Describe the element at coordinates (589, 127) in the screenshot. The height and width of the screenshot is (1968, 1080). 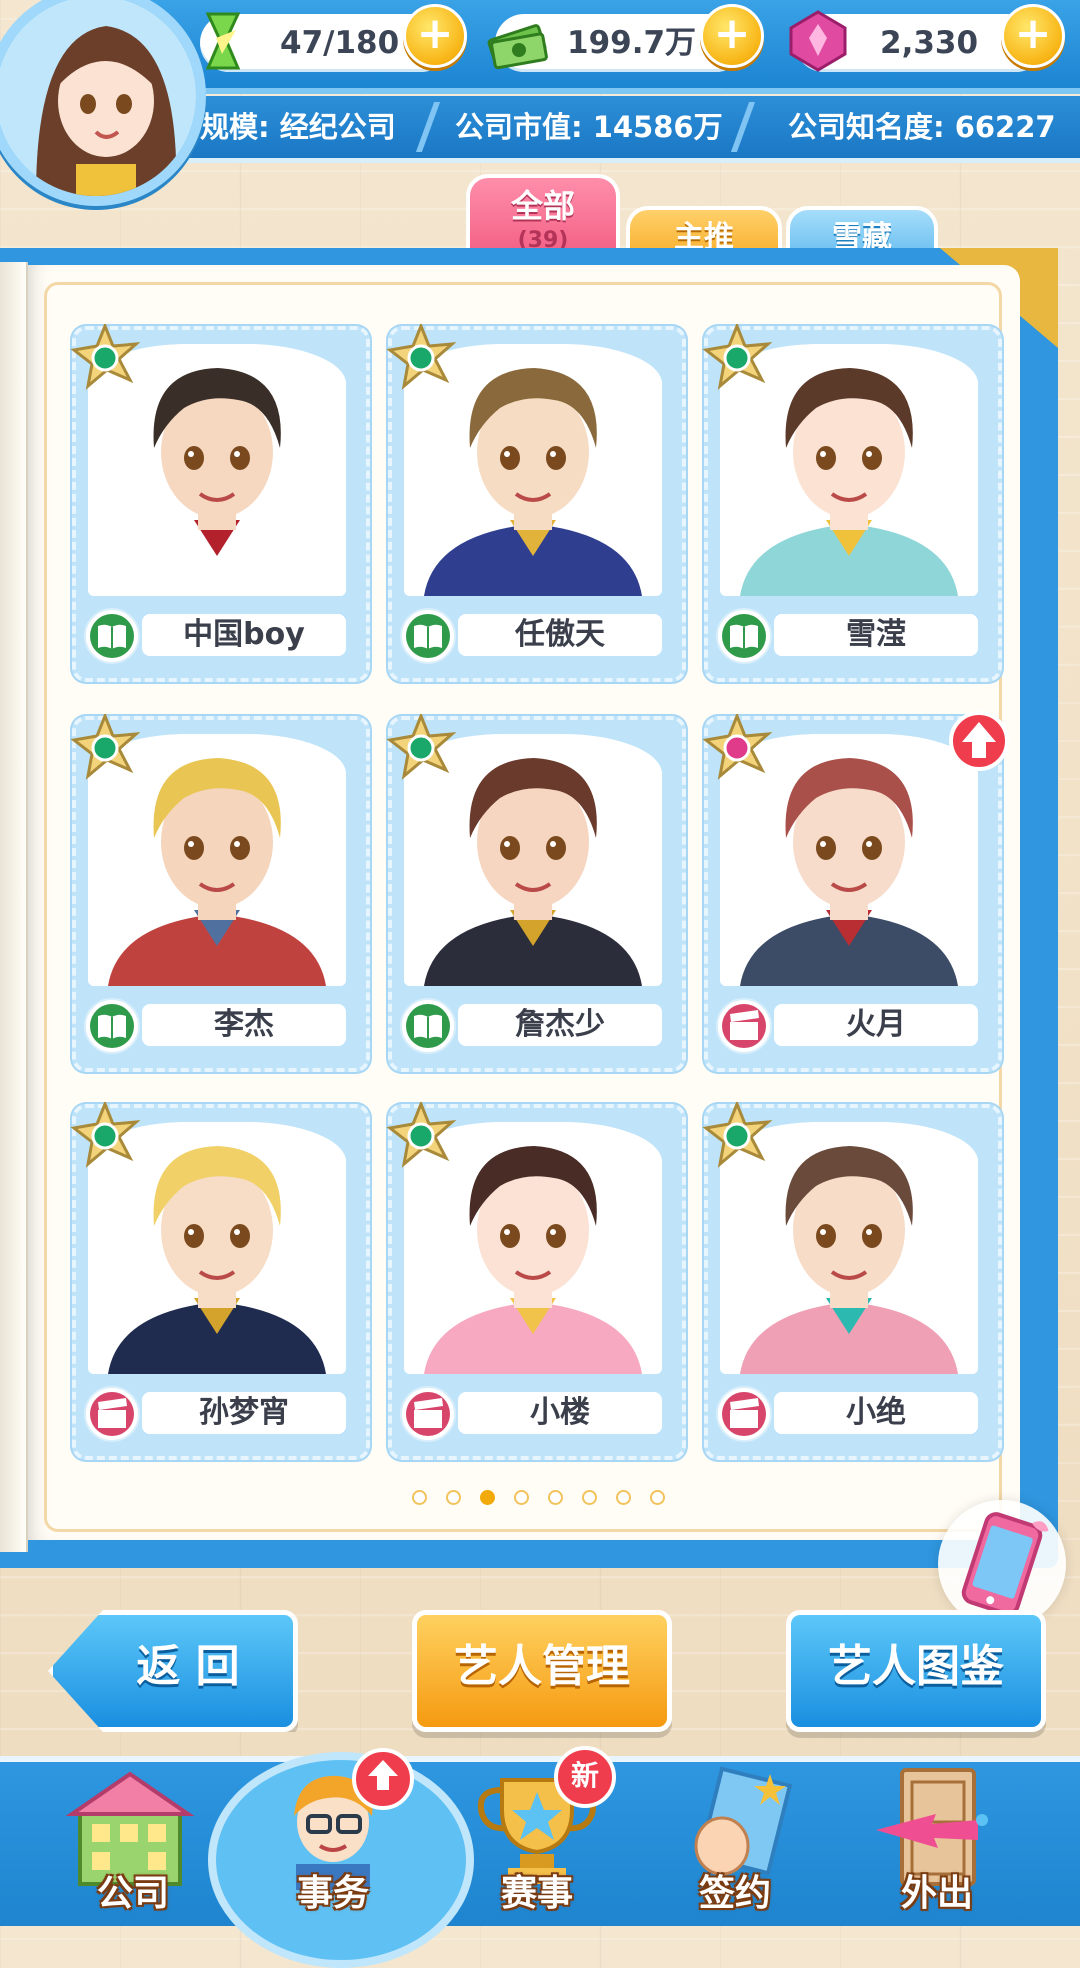
I see `company-market-value: 公司市值: 14586万` at that location.